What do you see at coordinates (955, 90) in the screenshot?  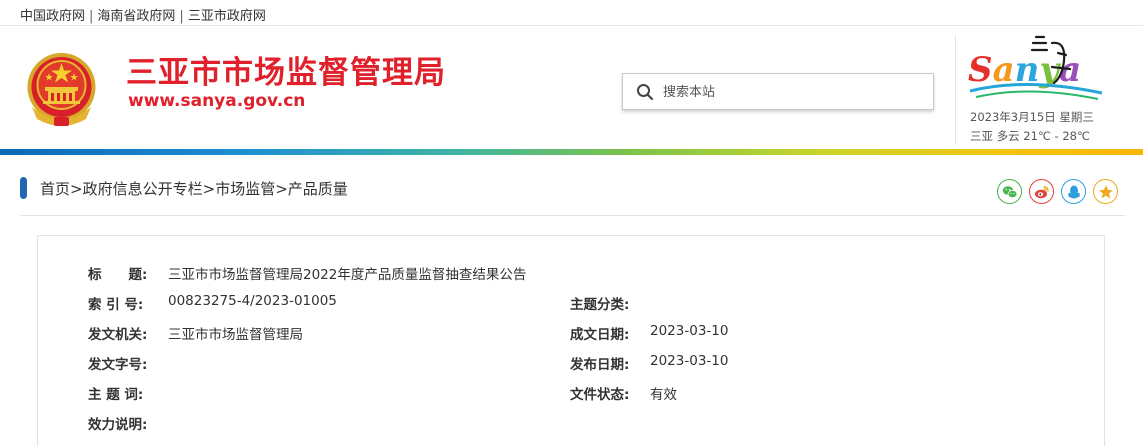 I see `header-divider` at bounding box center [955, 90].